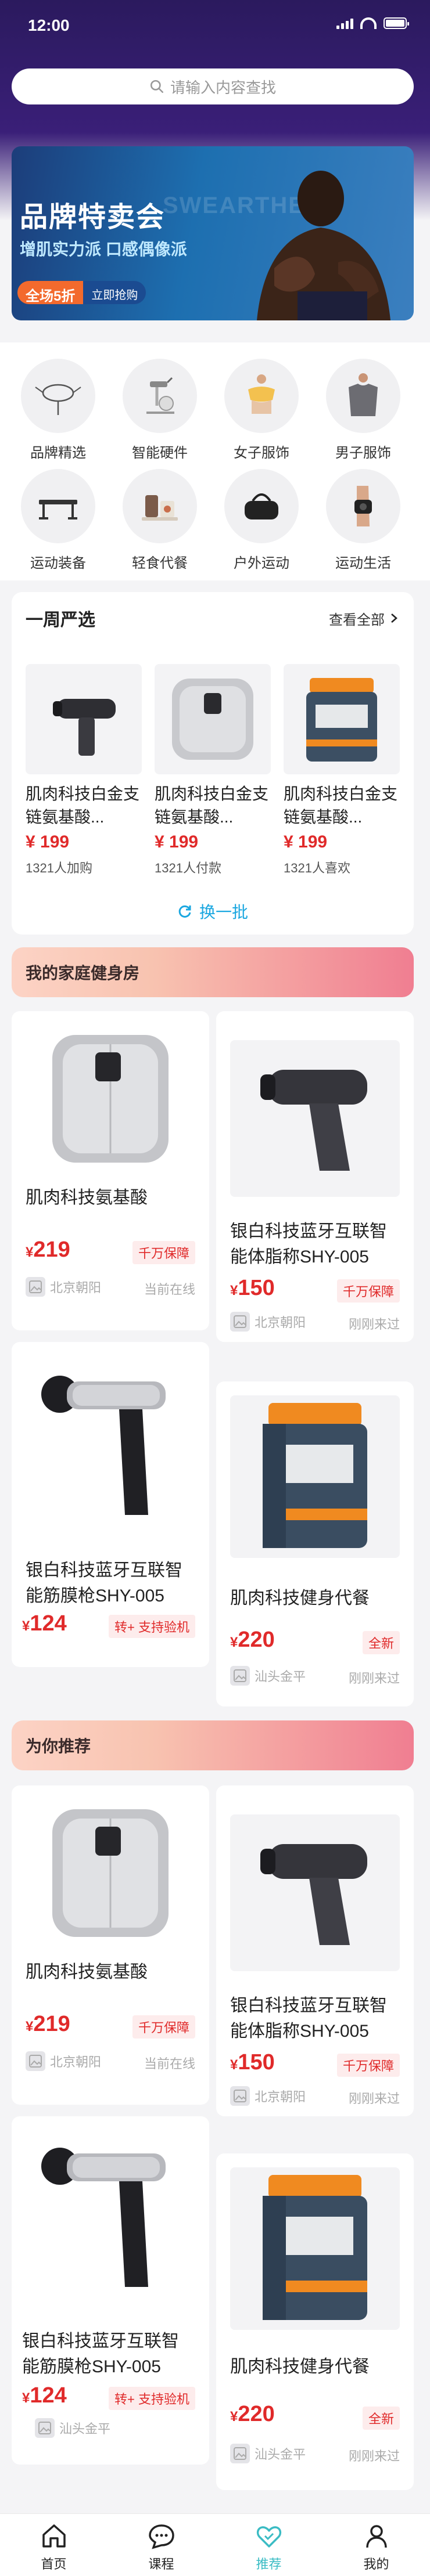  I want to click on tab-recommend: 推荐, so click(268, 2545).